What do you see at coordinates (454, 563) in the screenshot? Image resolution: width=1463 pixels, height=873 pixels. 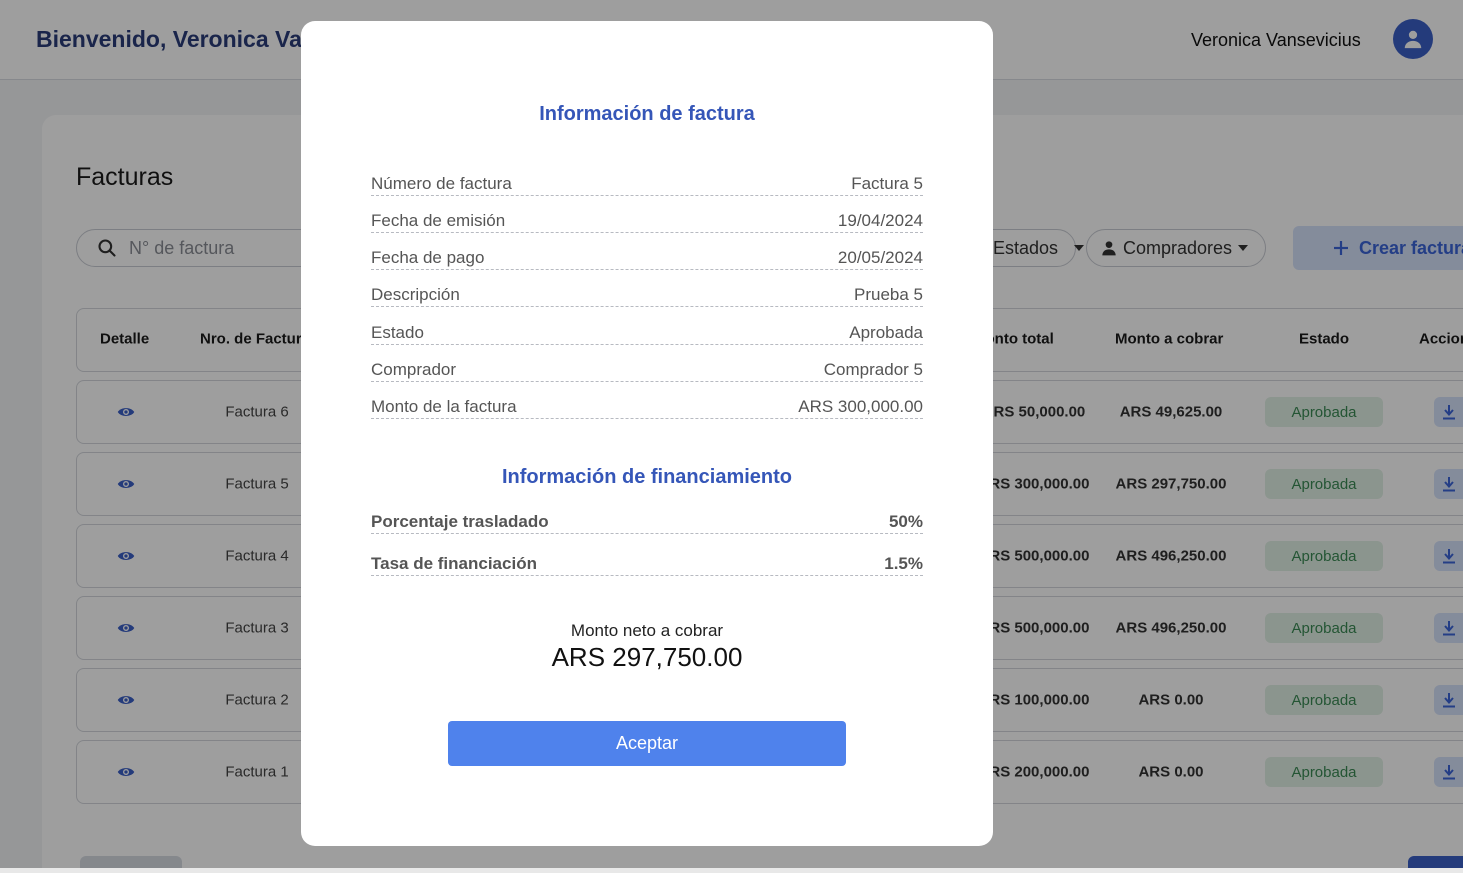 I see `row-label: Tasa de financiación` at bounding box center [454, 563].